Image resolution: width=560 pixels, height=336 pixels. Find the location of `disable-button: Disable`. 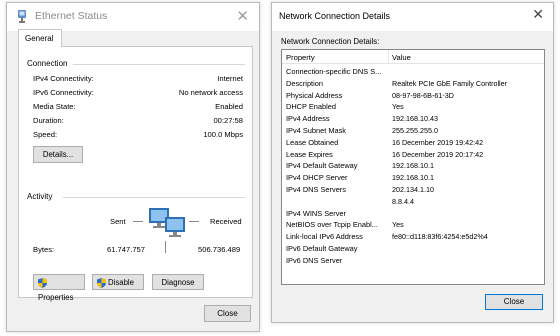

disable-button: Disable is located at coordinates (118, 282).